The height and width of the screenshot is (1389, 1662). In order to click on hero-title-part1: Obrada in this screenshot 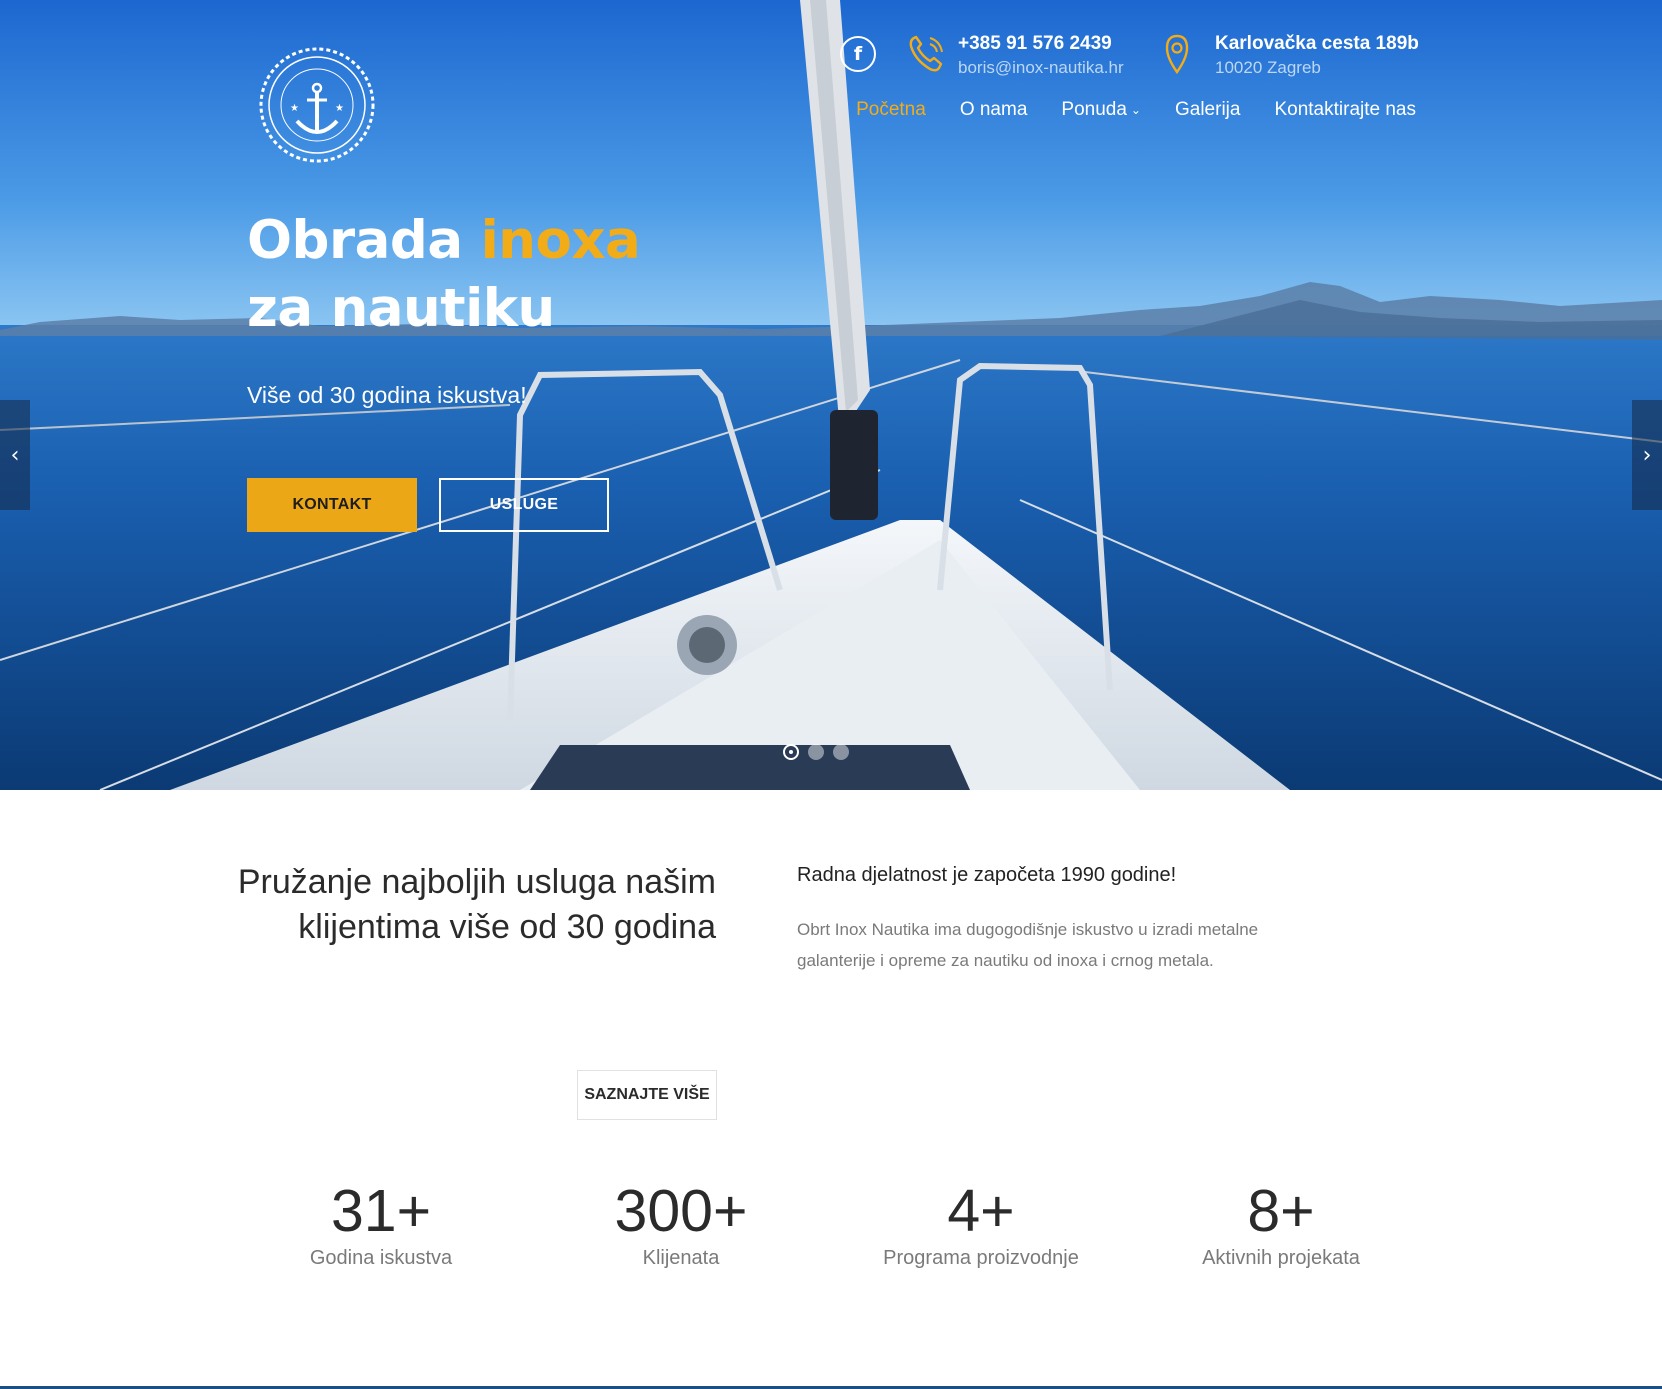, I will do `click(364, 240)`.